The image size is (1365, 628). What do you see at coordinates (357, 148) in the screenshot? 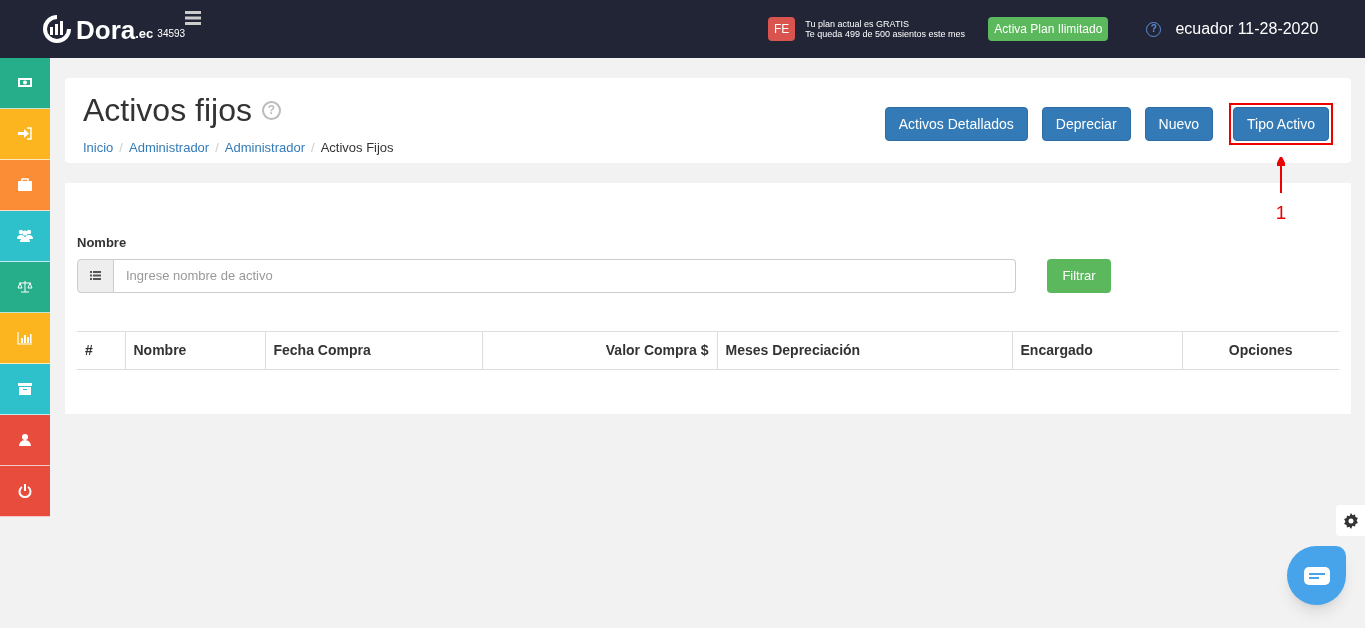
I see `breadcrumb-current: Activos Fijos` at bounding box center [357, 148].